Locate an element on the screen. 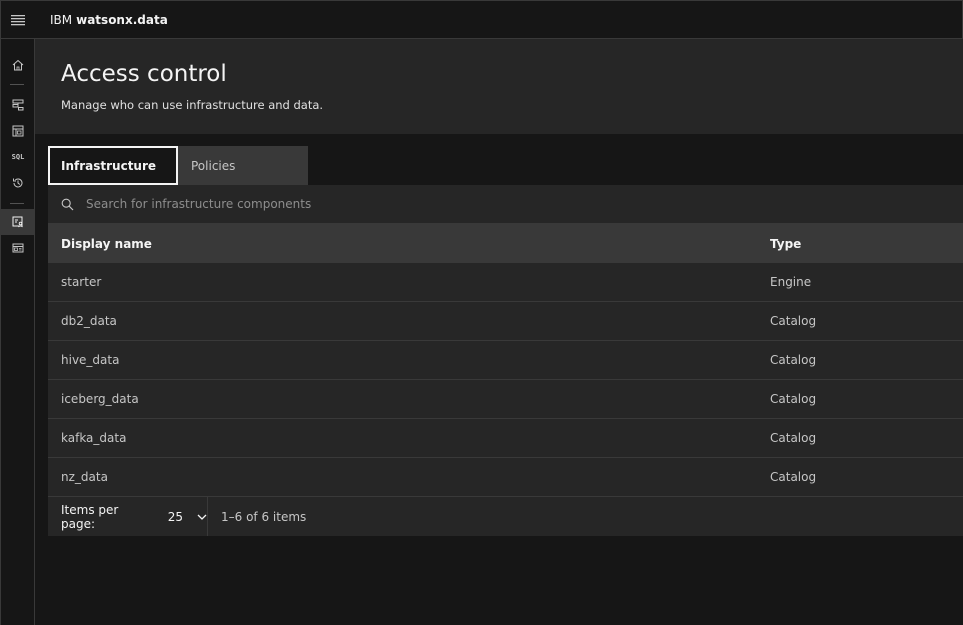 This screenshot has width=963, height=625. pagination-range: 1–6 of 6 items is located at coordinates (264, 516).